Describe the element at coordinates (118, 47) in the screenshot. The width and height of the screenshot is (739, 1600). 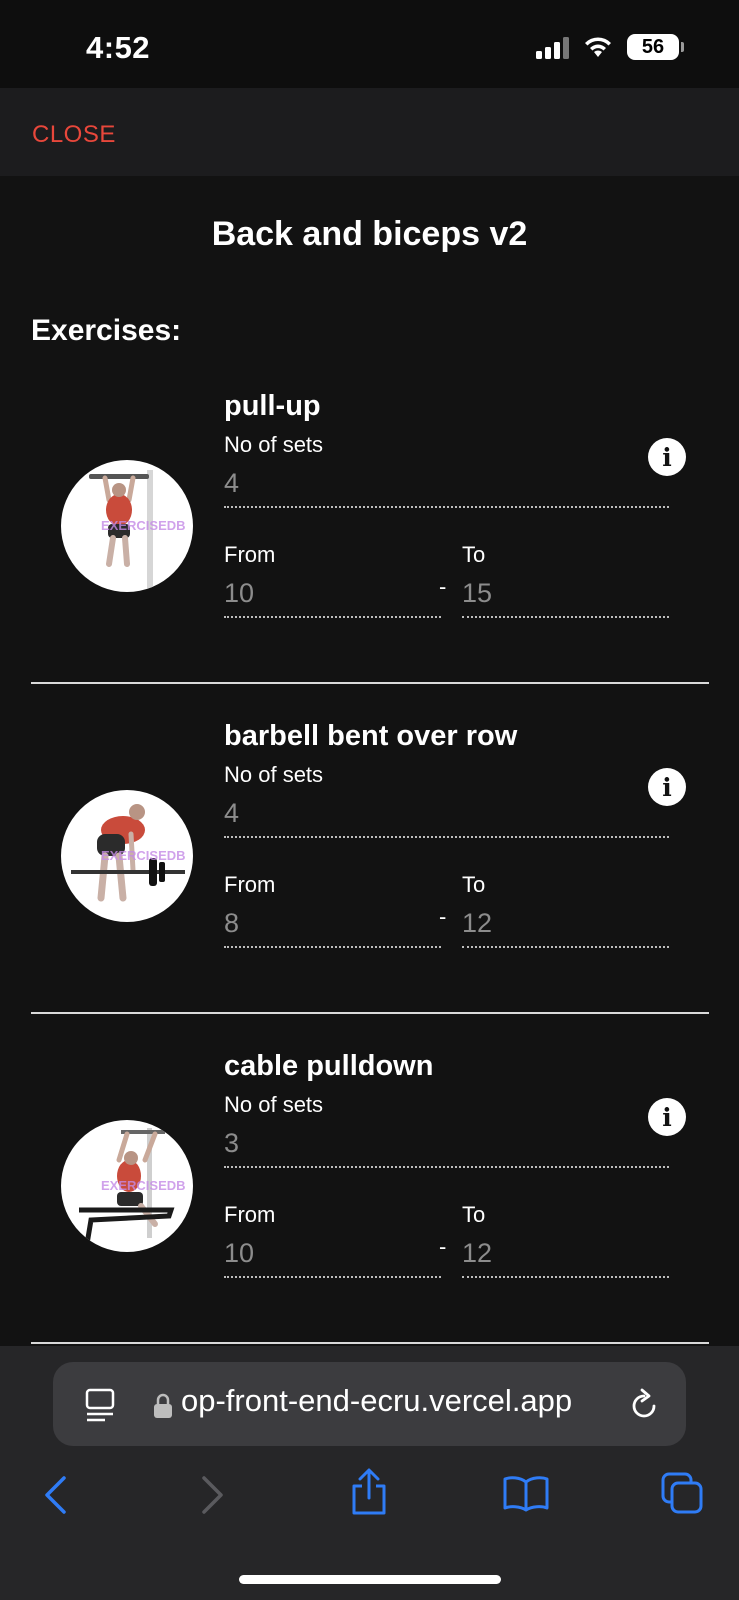
I see `status-time: 4:52` at that location.